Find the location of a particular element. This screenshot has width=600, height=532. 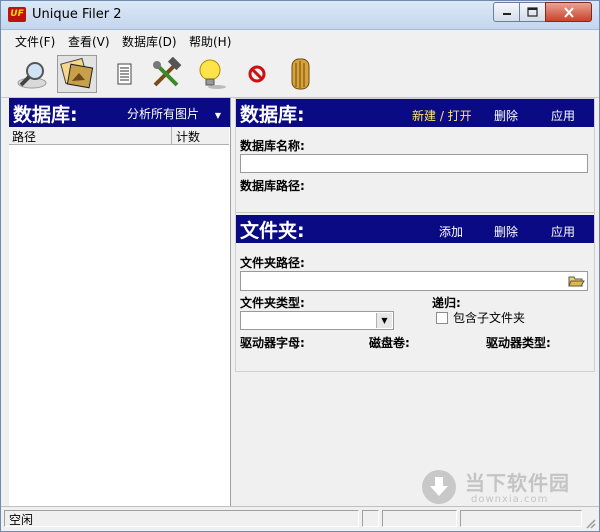

watermark-text: 当下软件园 is located at coordinates (517, 483).